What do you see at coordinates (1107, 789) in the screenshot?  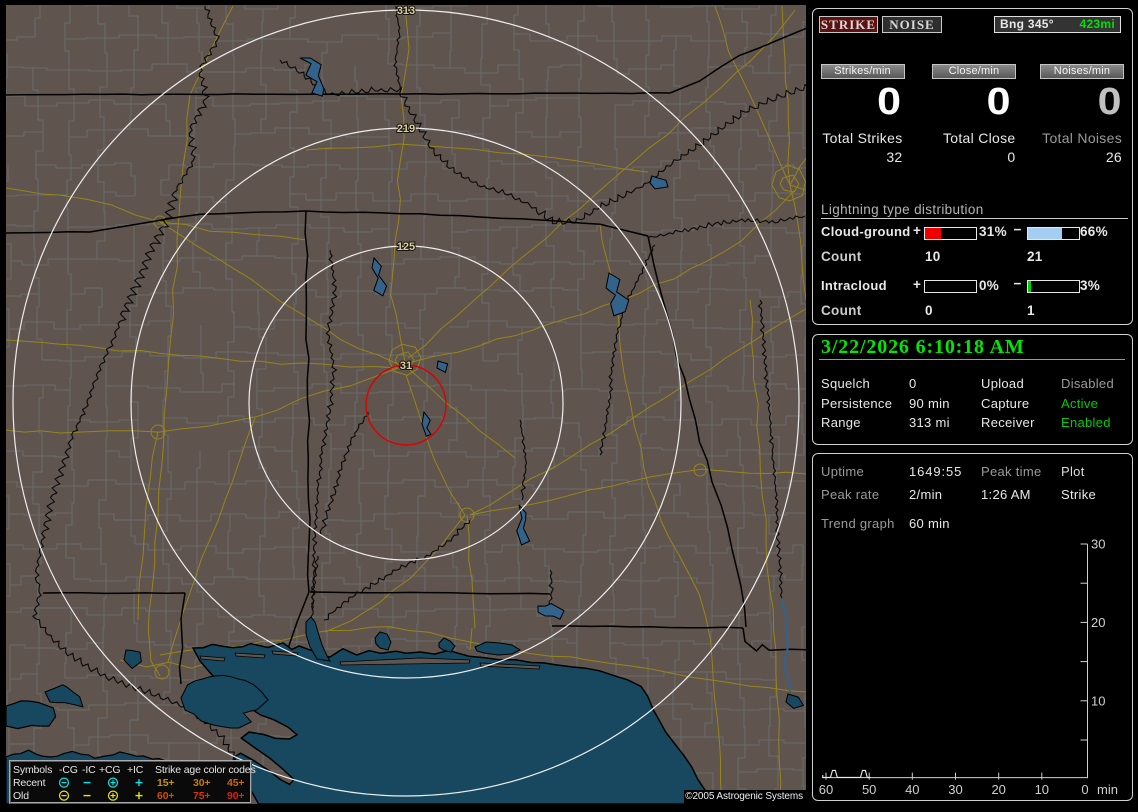 I see `svg-text: min` at bounding box center [1107, 789].